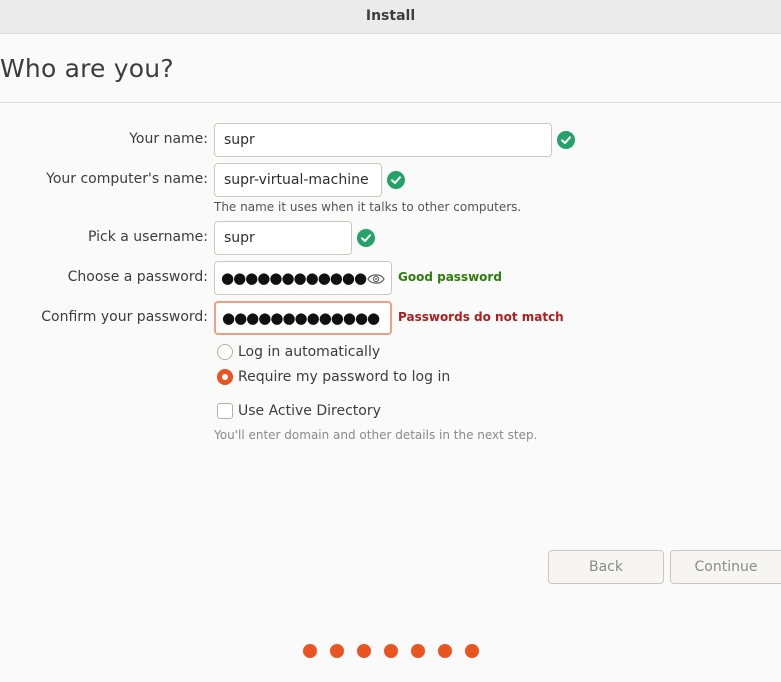  I want to click on active-directory-checkbox, so click(225, 411).